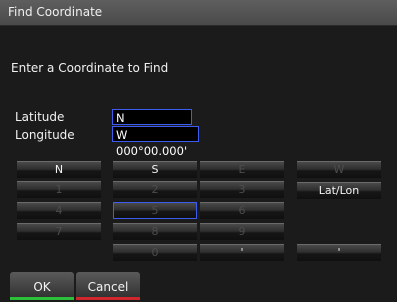  Describe the element at coordinates (339, 252) in the screenshot. I see `key-second-mark: '` at that location.